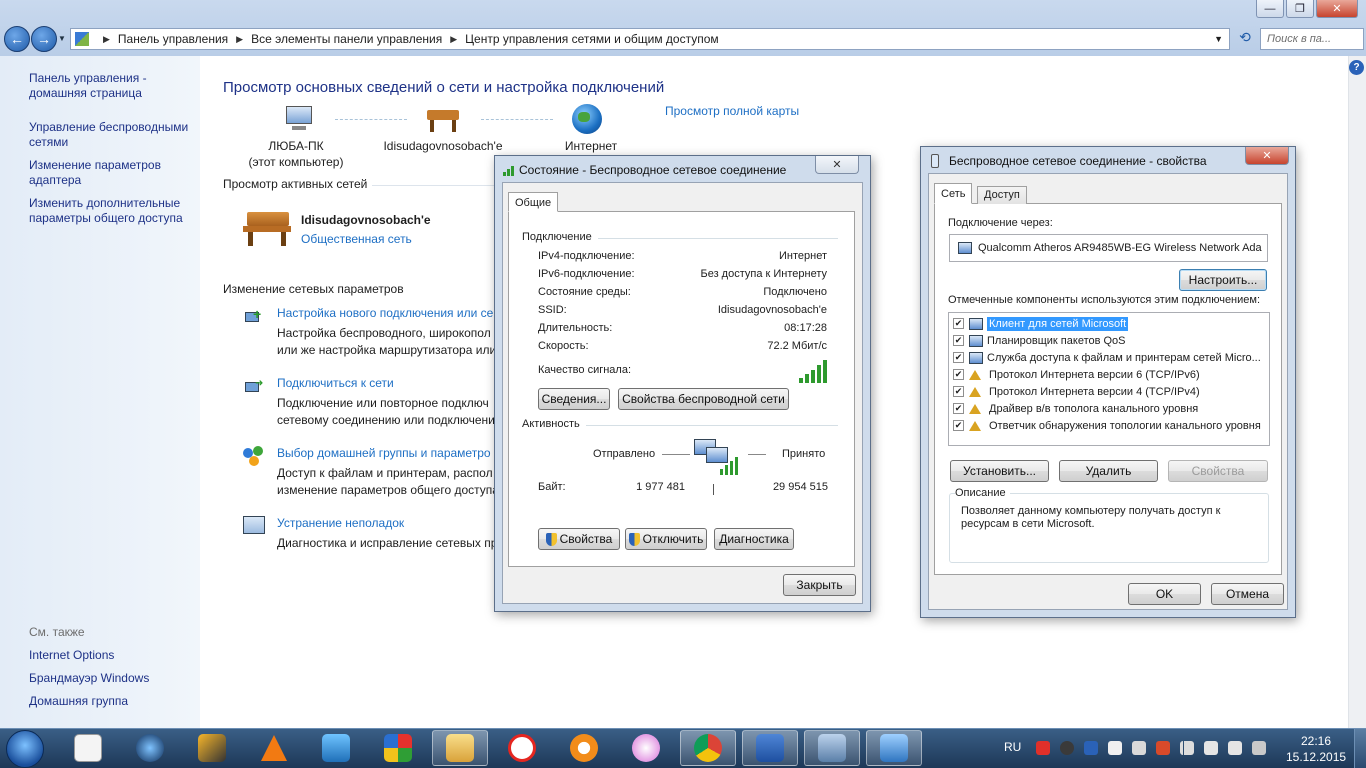  Describe the element at coordinates (78, 701) in the screenshot. I see `see-also-homegroup: Домашняя группа` at that location.